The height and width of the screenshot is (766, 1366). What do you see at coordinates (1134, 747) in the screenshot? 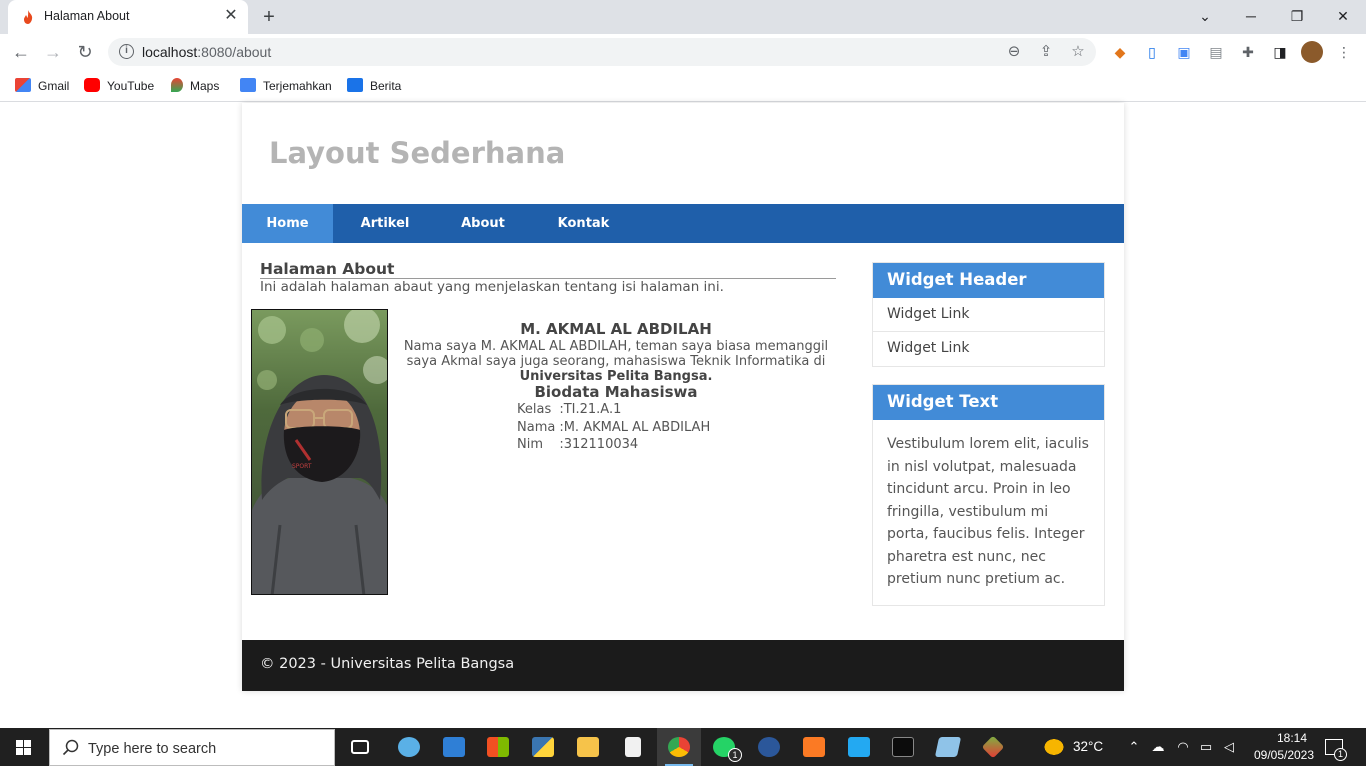
I see `chevron-up-icon: ⌃` at bounding box center [1134, 747].